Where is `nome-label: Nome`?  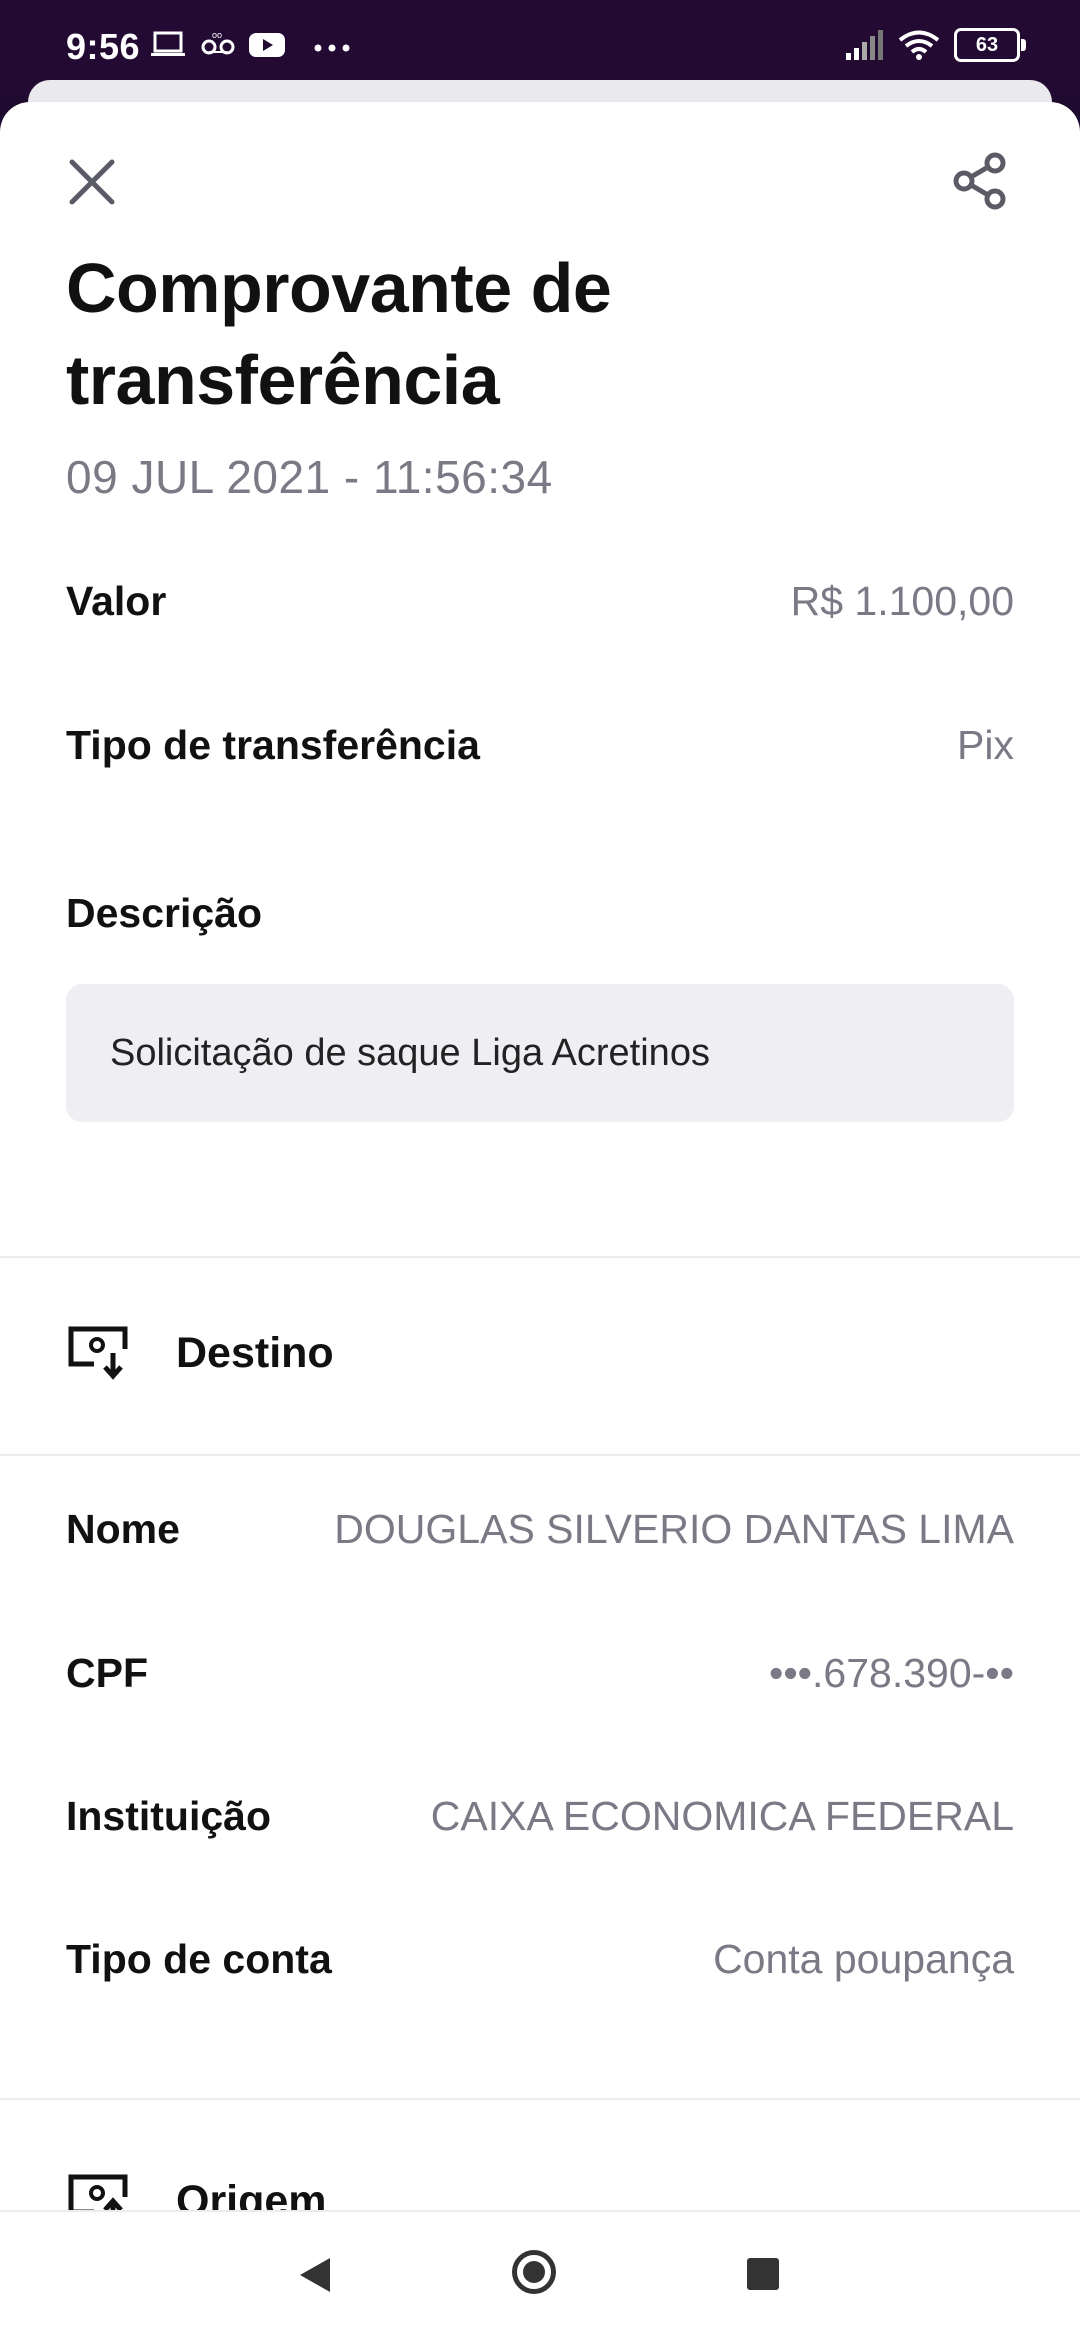
nome-label: Nome is located at coordinates (123, 1529).